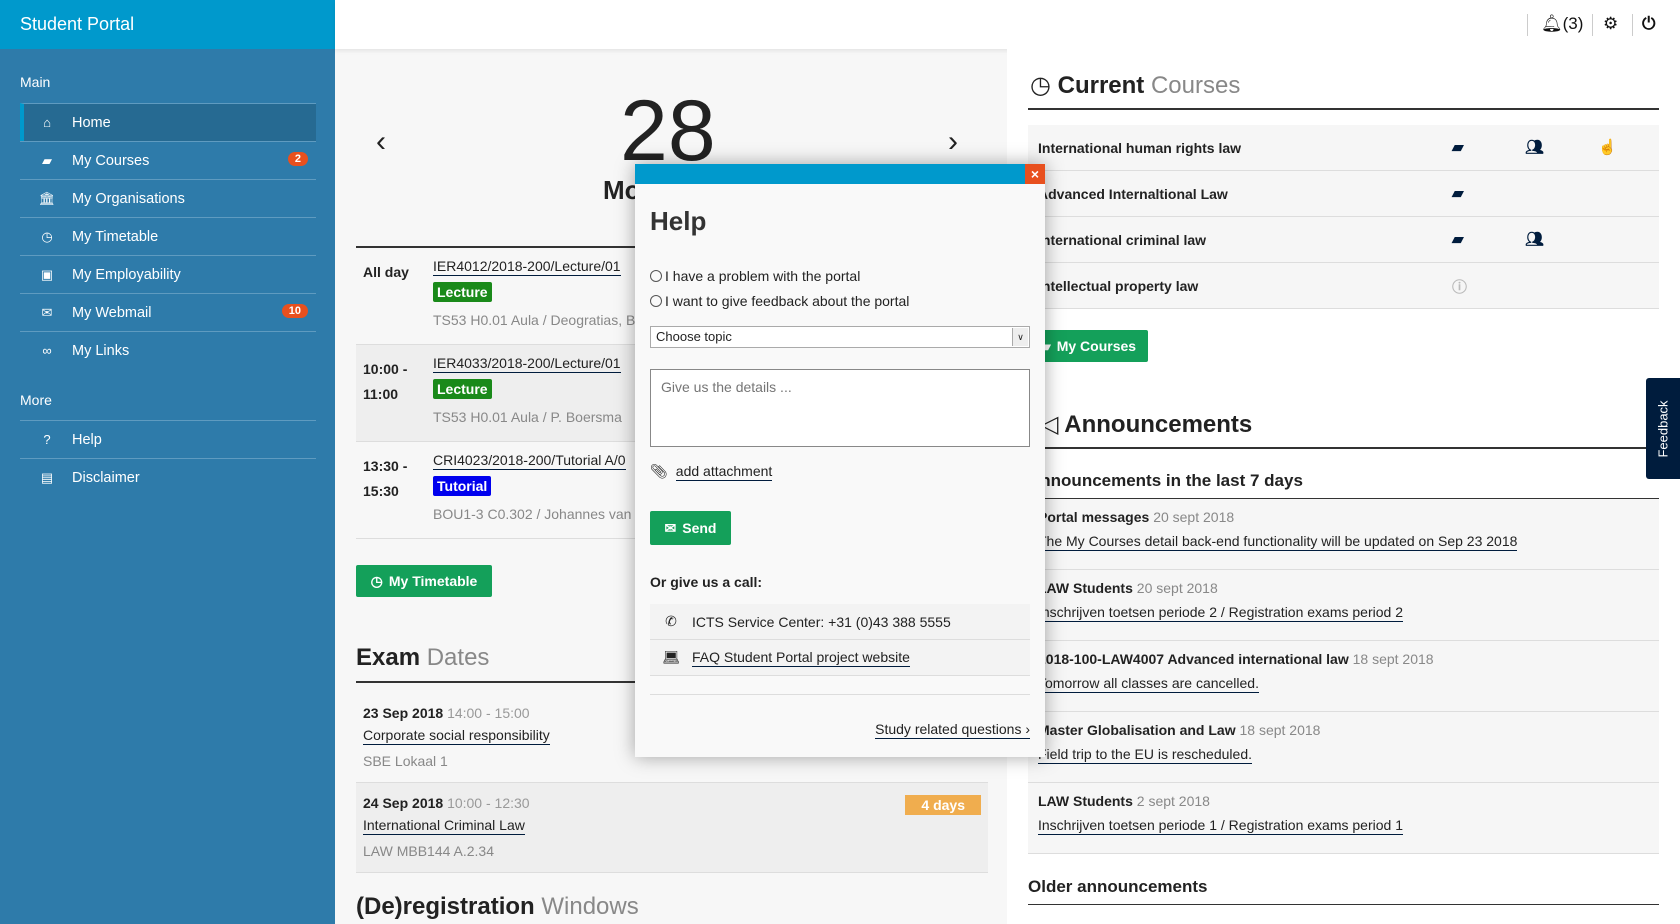  Describe the element at coordinates (1020, 337) in the screenshot. I see `chevron-down-icon: ∨` at that location.